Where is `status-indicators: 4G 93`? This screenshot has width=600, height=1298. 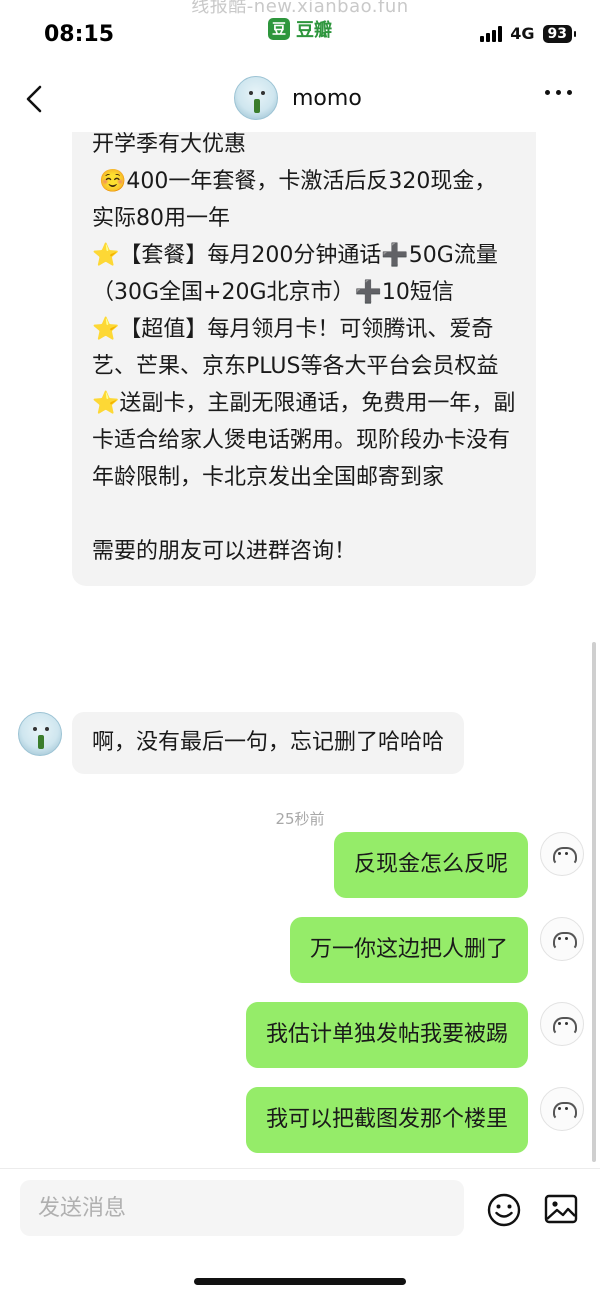
status-indicators: 4G 93 is located at coordinates (528, 33).